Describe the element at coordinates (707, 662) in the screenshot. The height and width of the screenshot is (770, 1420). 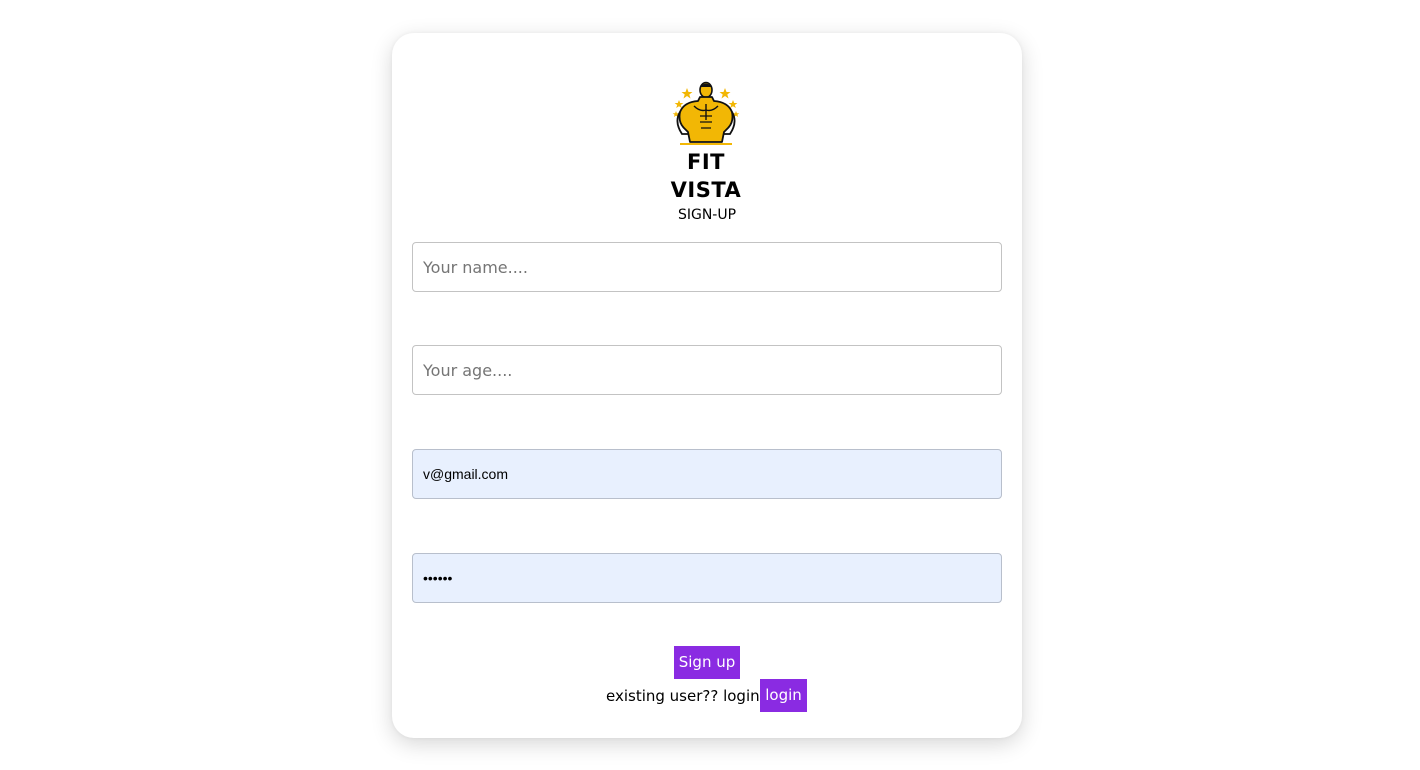
I see `sign-up-button: Sign up` at that location.